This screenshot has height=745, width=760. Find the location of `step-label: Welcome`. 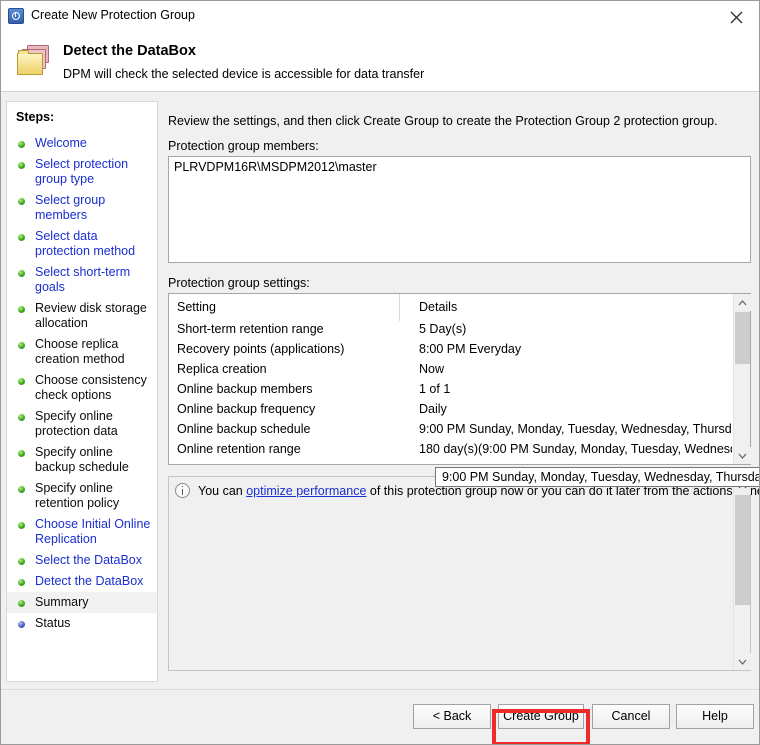

step-label: Welcome is located at coordinates (61, 143).